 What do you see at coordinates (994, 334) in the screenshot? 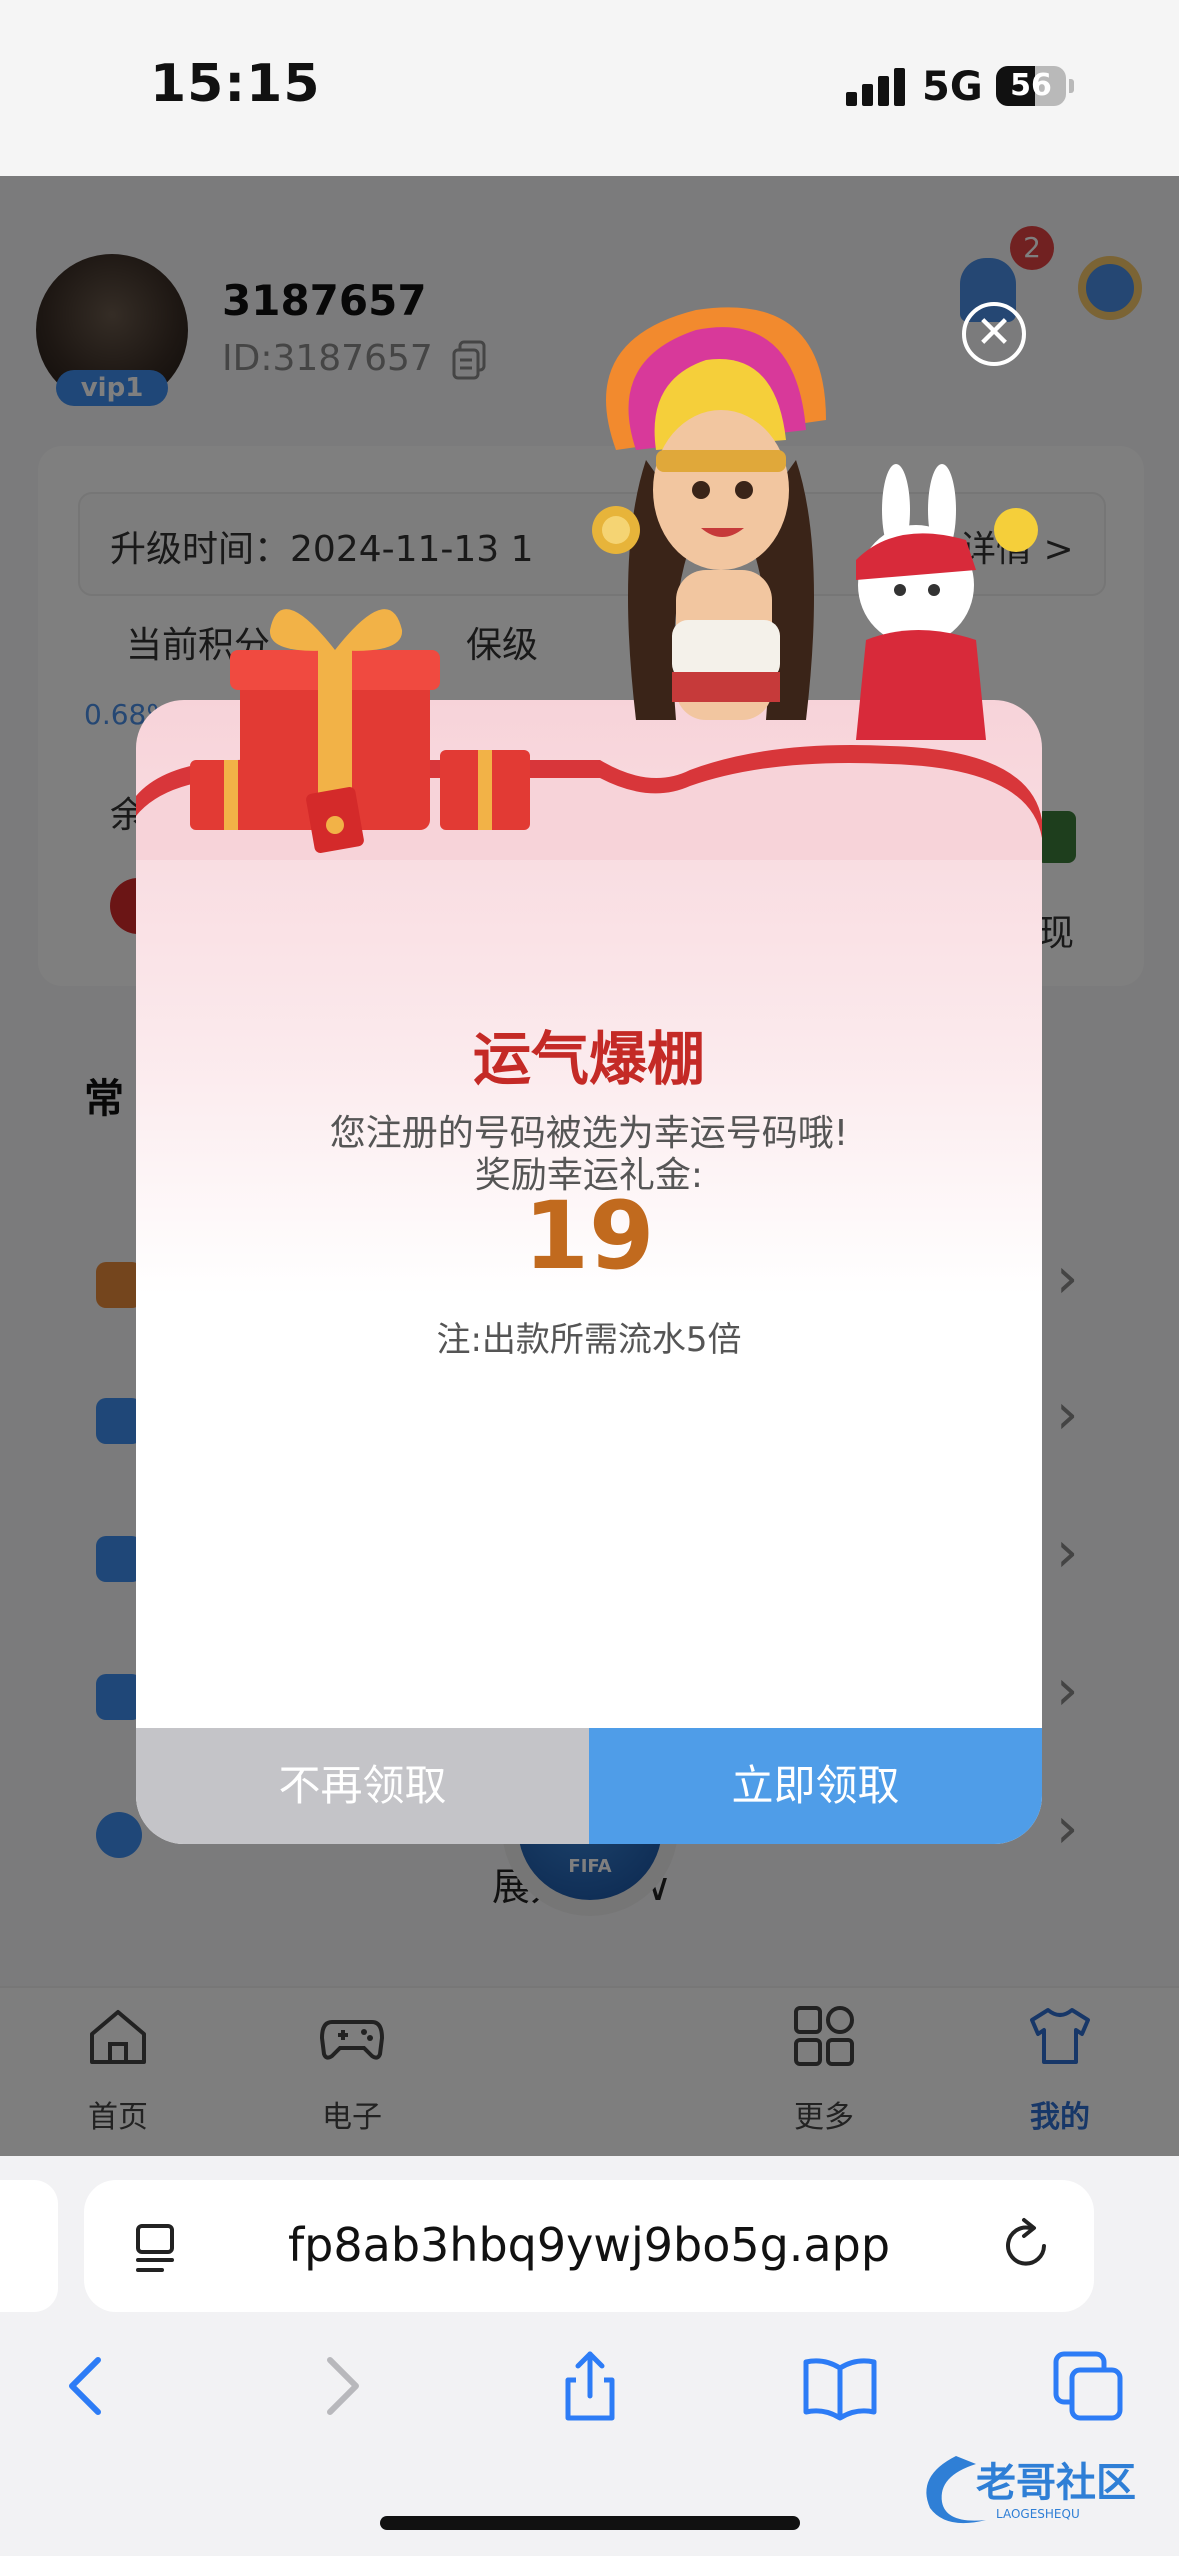
I see `close-icon: ✕` at bounding box center [994, 334].